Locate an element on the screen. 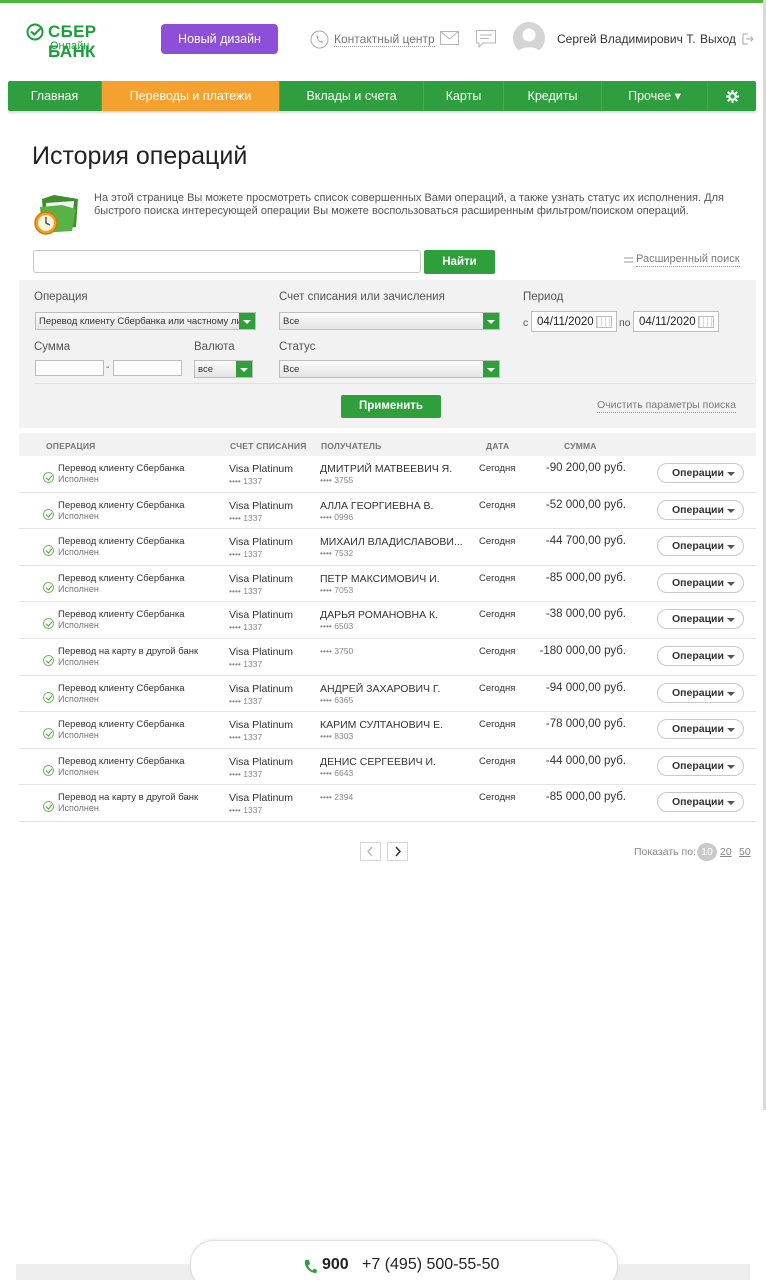 The width and height of the screenshot is (766, 1280). recipient-number: •••• 8303 is located at coordinates (337, 736).